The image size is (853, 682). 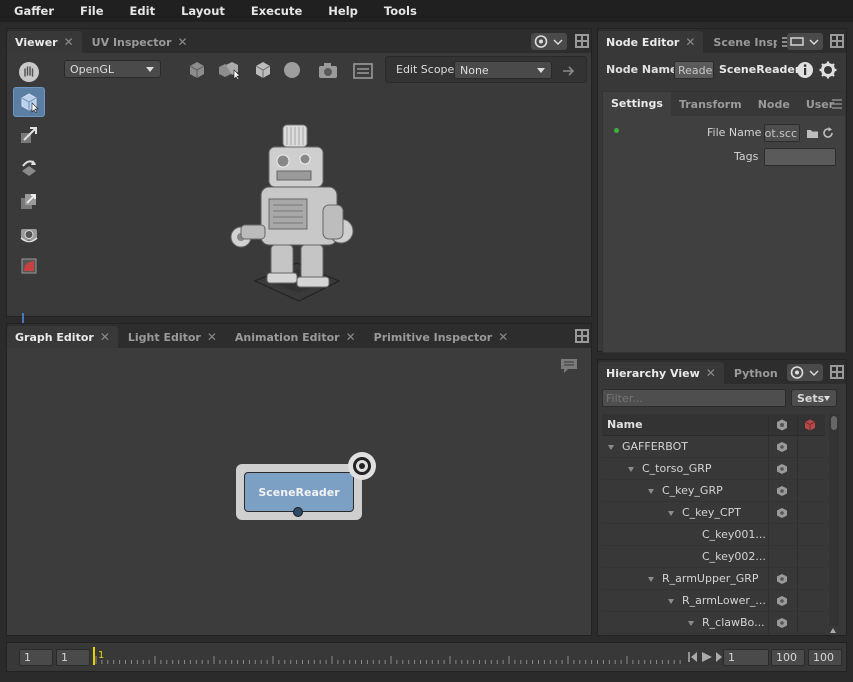 I want to click on range-start-field: 1, so click(x=36, y=657).